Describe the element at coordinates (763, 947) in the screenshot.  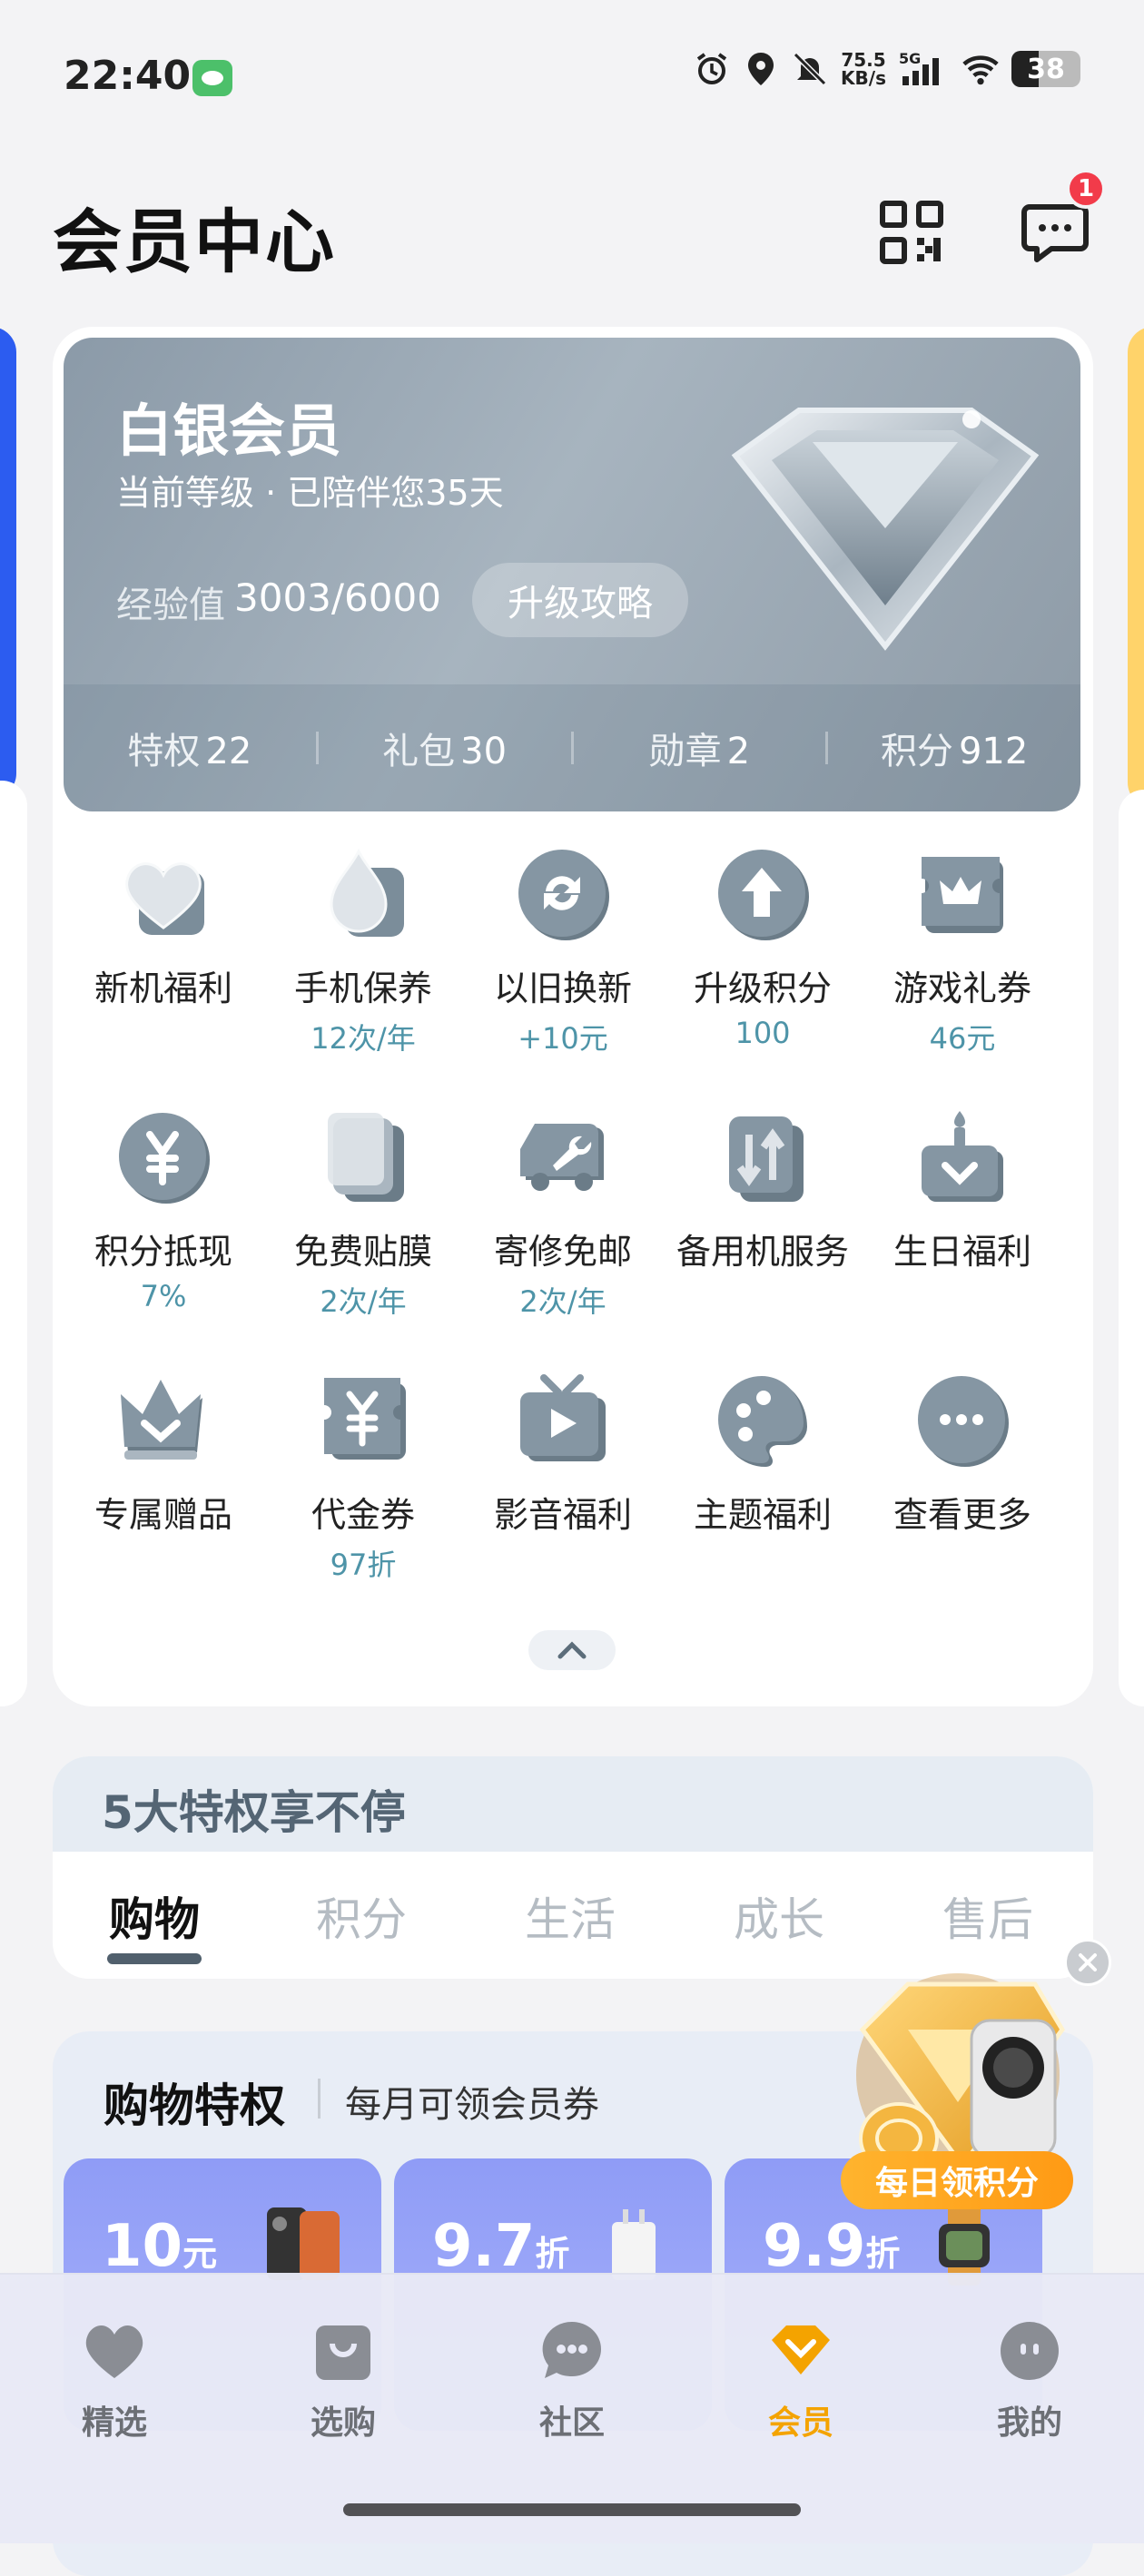
I see `benefit-upgrade-points: 升级积分 100` at that location.